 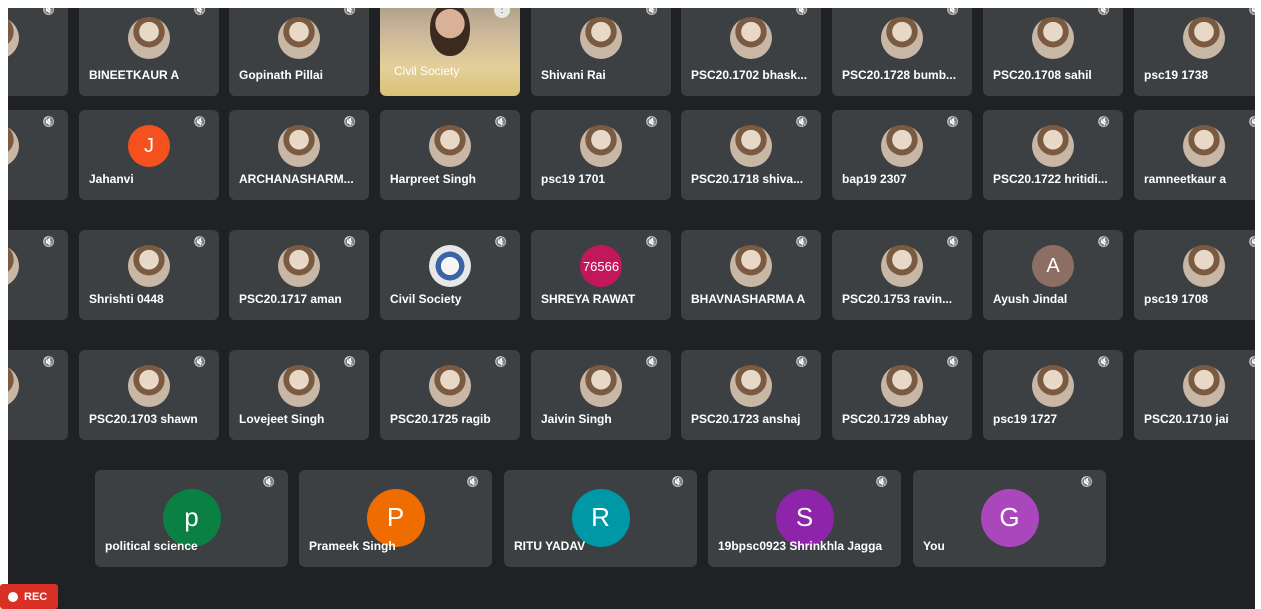 I want to click on participant-name: ramneetkaur a, so click(x=1185, y=179).